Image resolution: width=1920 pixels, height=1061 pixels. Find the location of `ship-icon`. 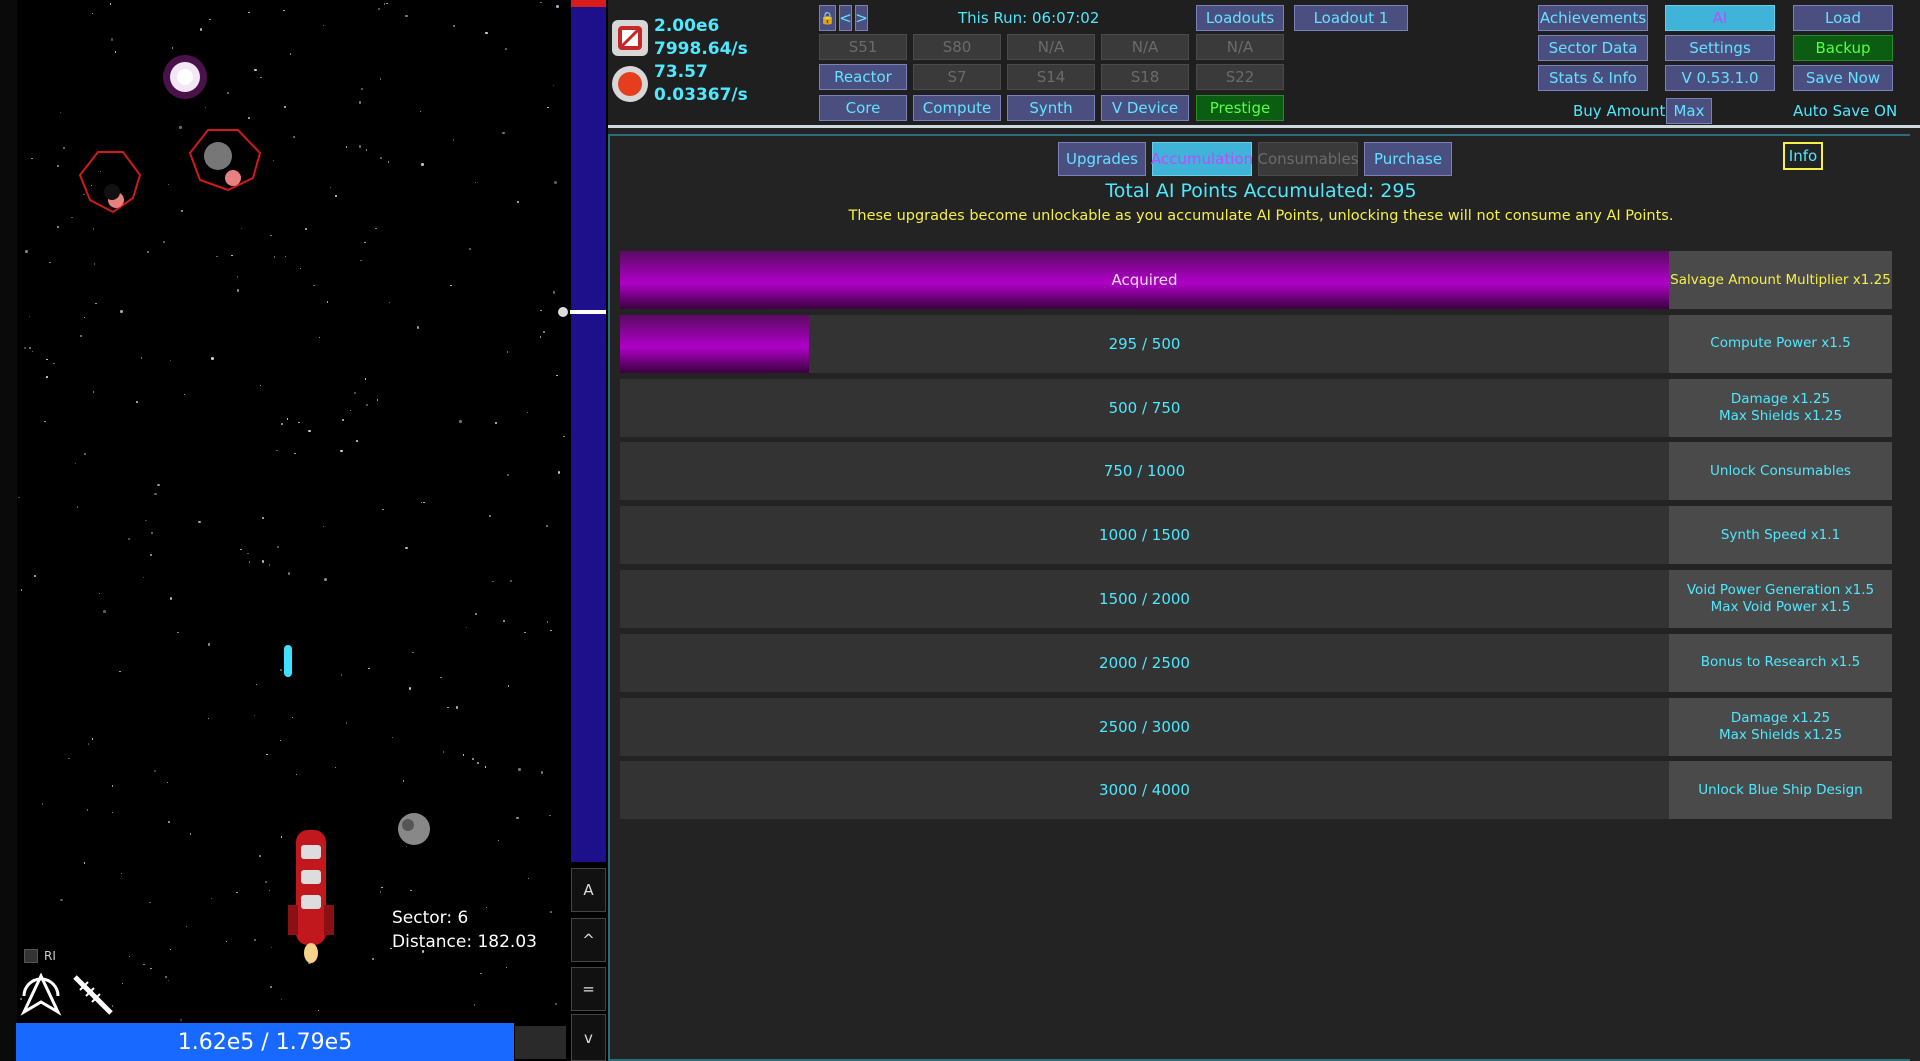

ship-icon is located at coordinates (41, 995).